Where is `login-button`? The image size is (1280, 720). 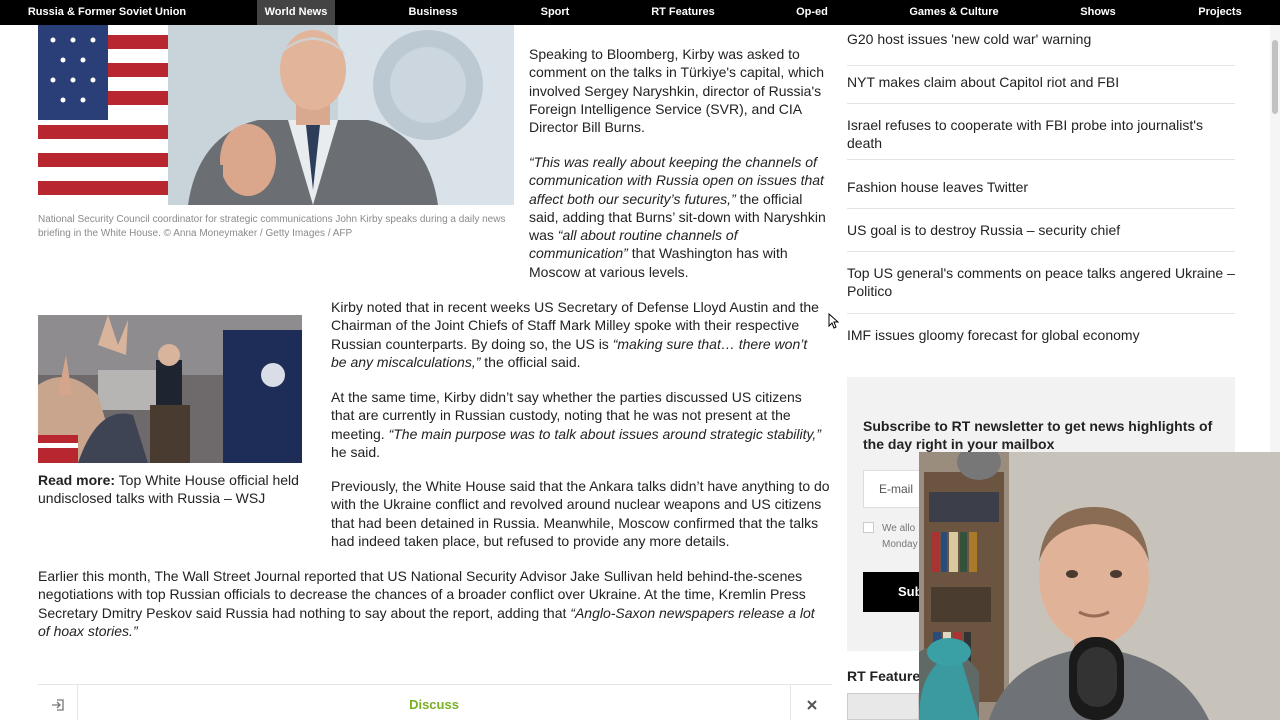 login-button is located at coordinates (58, 702).